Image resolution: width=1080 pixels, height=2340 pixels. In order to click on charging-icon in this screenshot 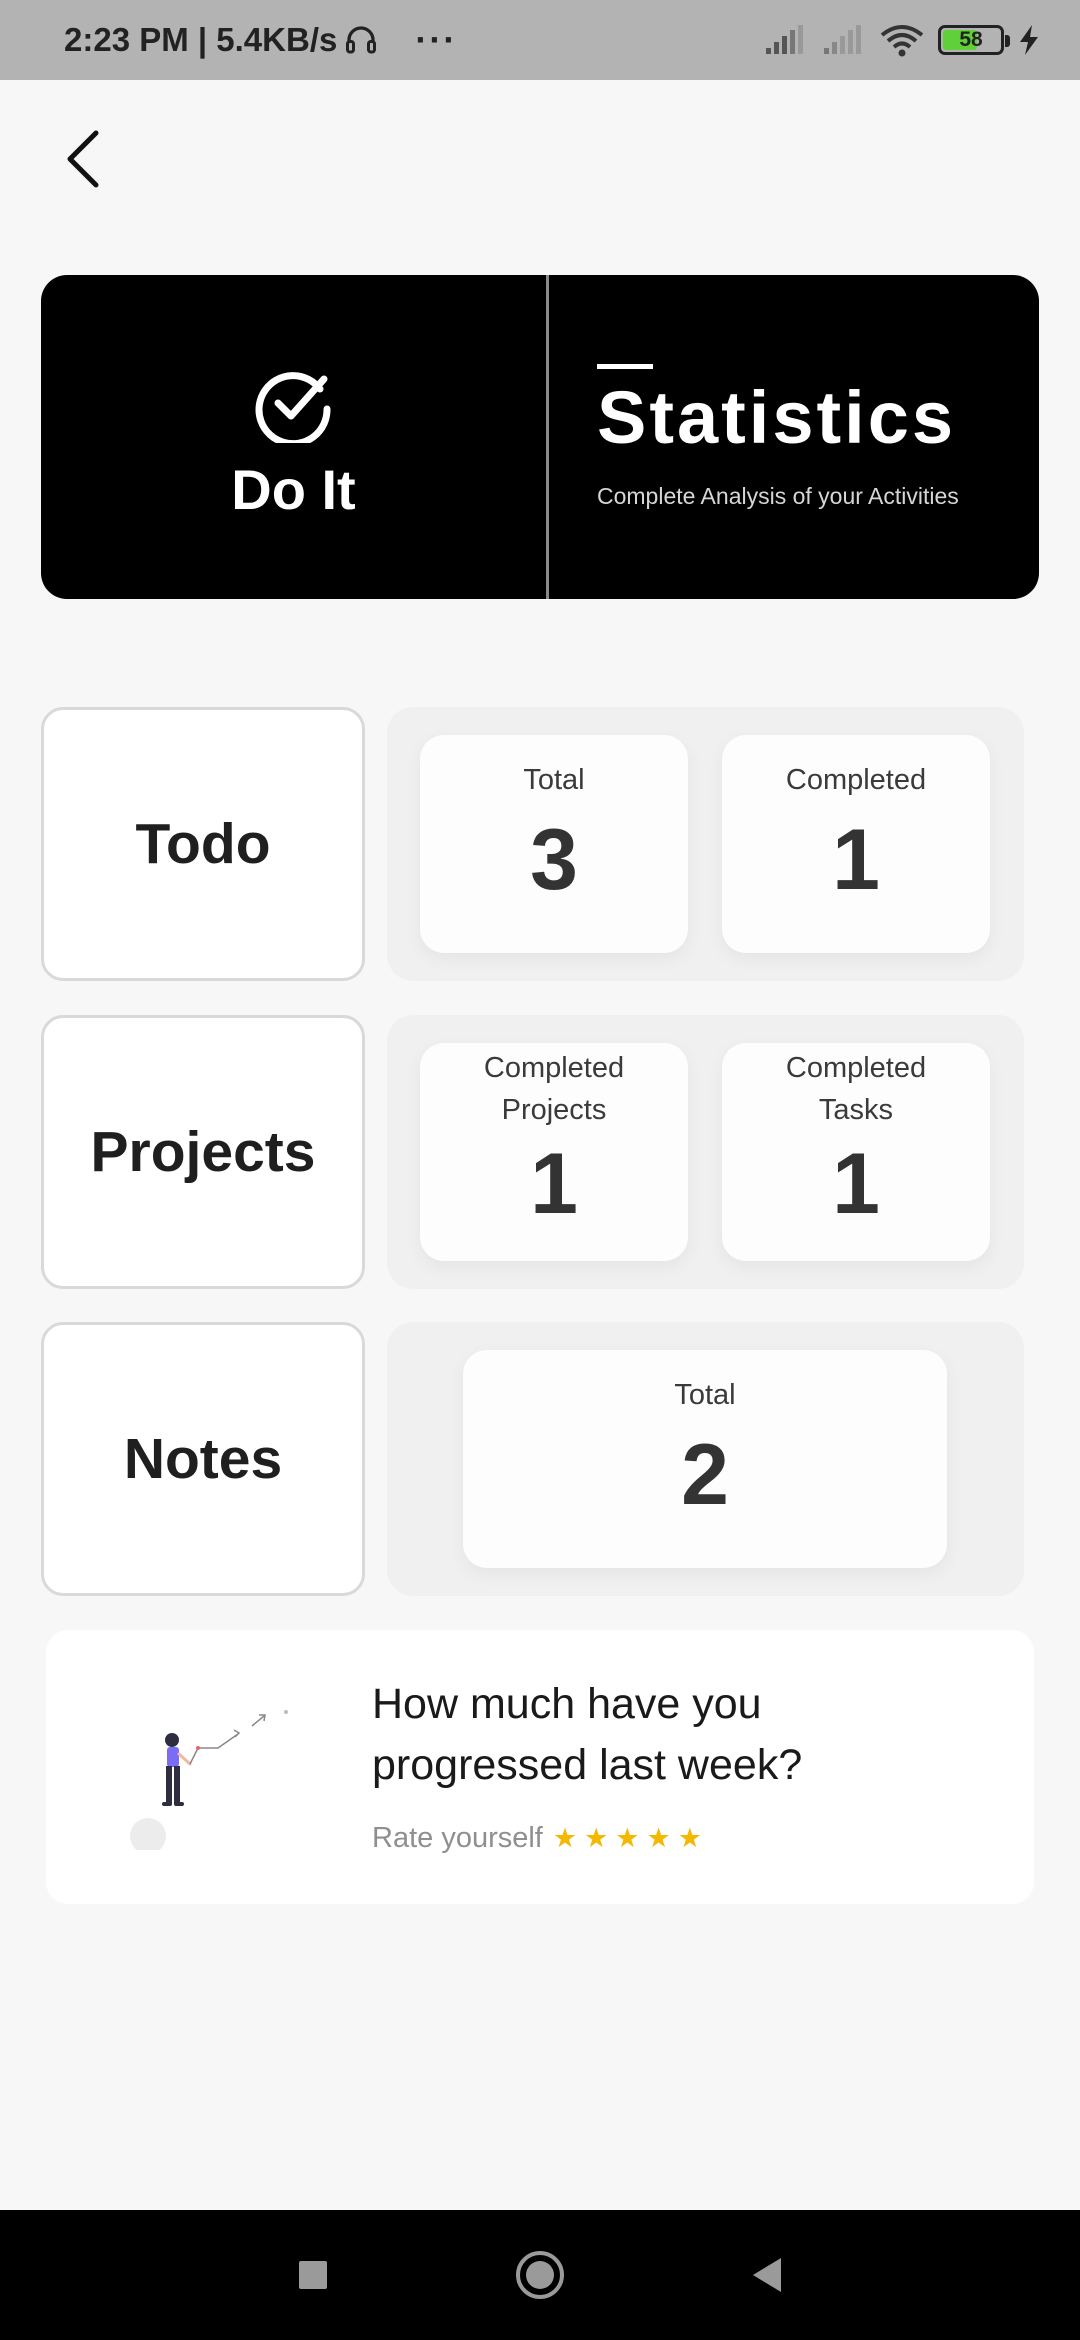, I will do `click(1029, 40)`.